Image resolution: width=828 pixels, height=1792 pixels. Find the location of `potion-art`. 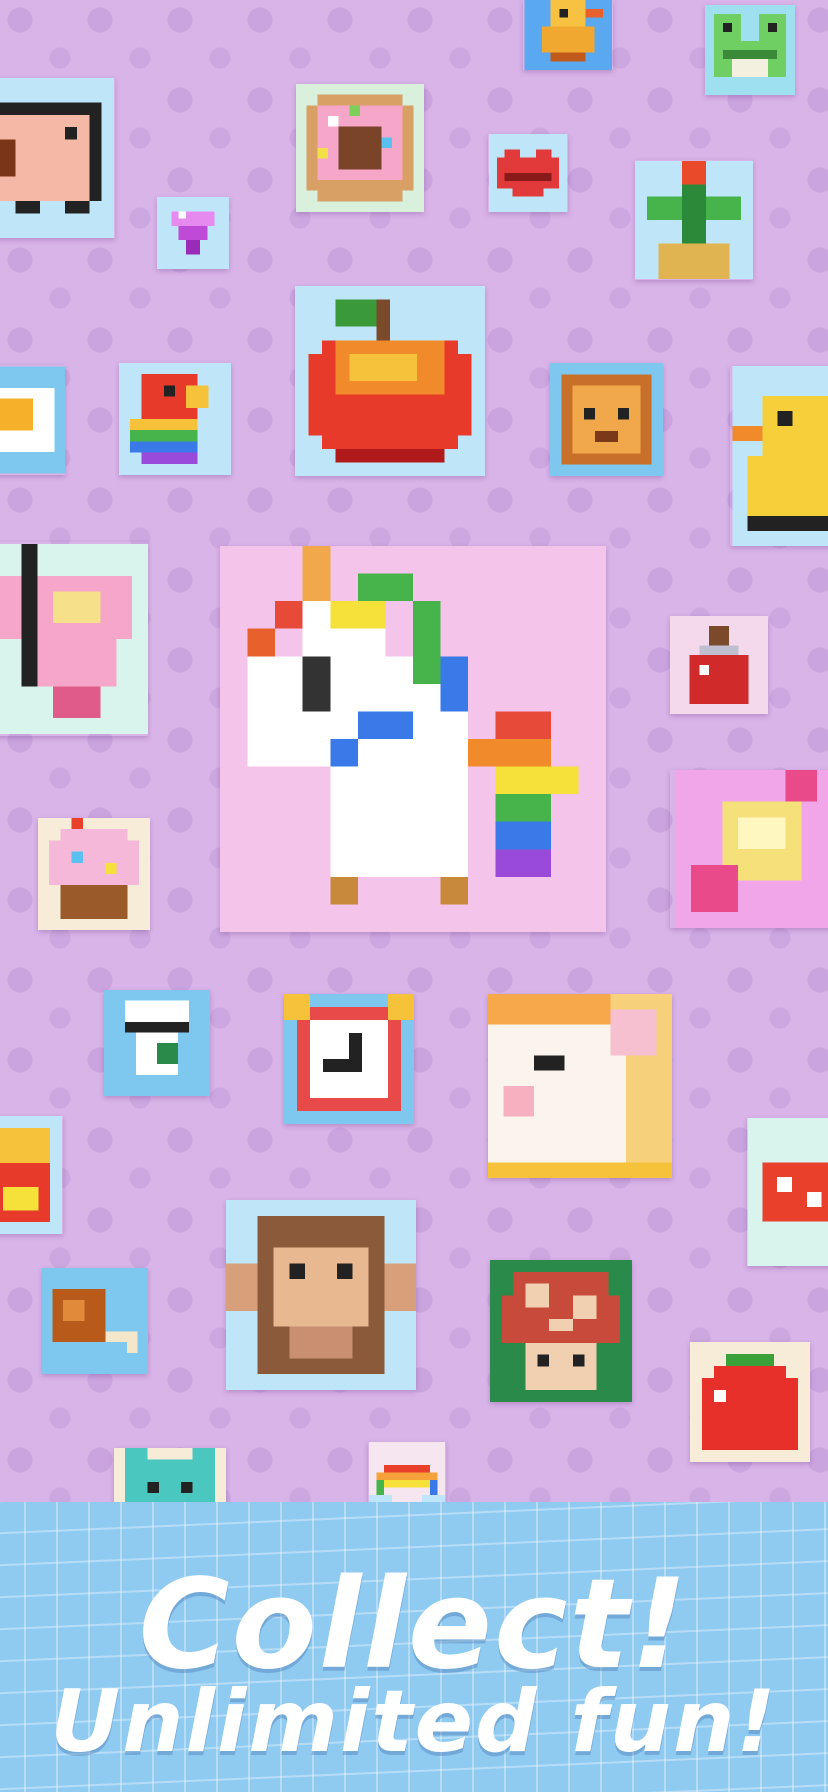

potion-art is located at coordinates (719, 665).